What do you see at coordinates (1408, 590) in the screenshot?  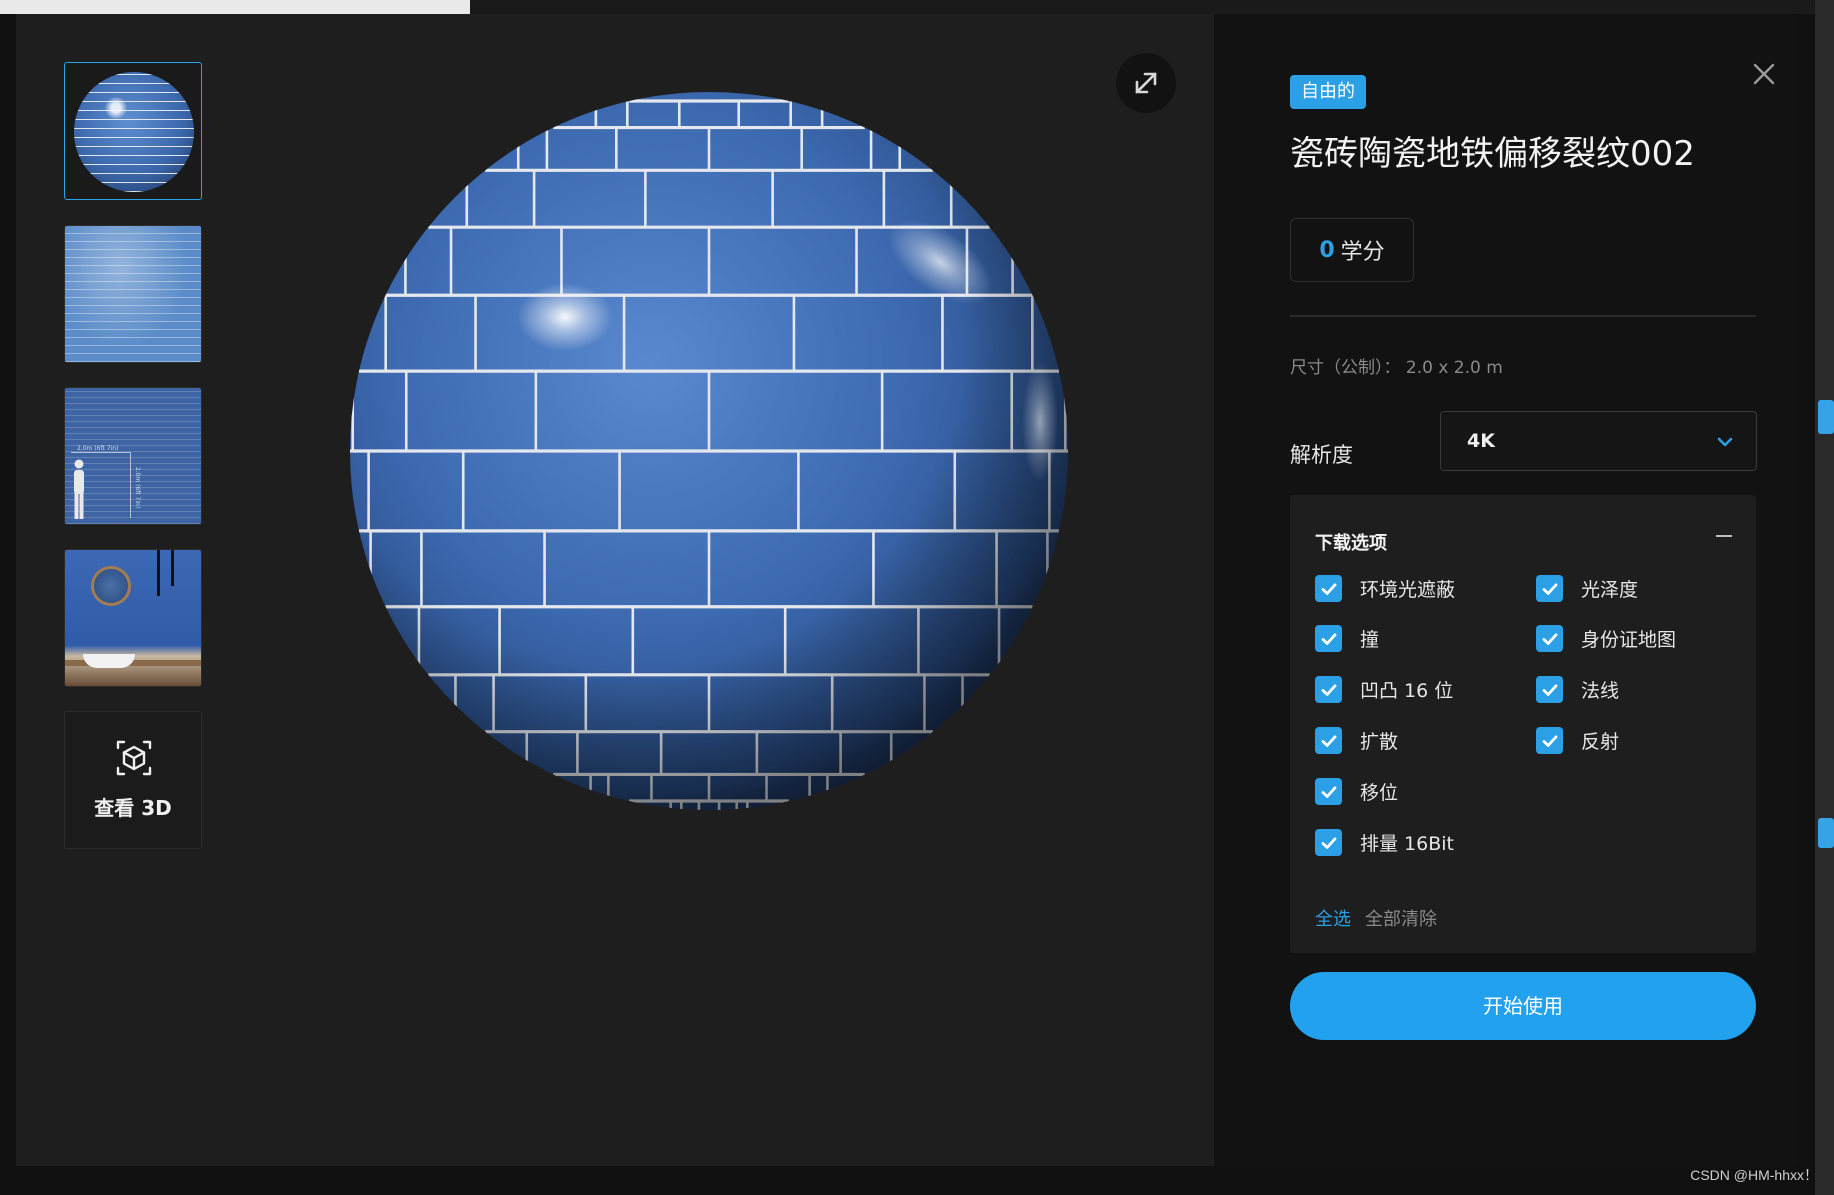 I see `option-label: 环境光遮蔽` at bounding box center [1408, 590].